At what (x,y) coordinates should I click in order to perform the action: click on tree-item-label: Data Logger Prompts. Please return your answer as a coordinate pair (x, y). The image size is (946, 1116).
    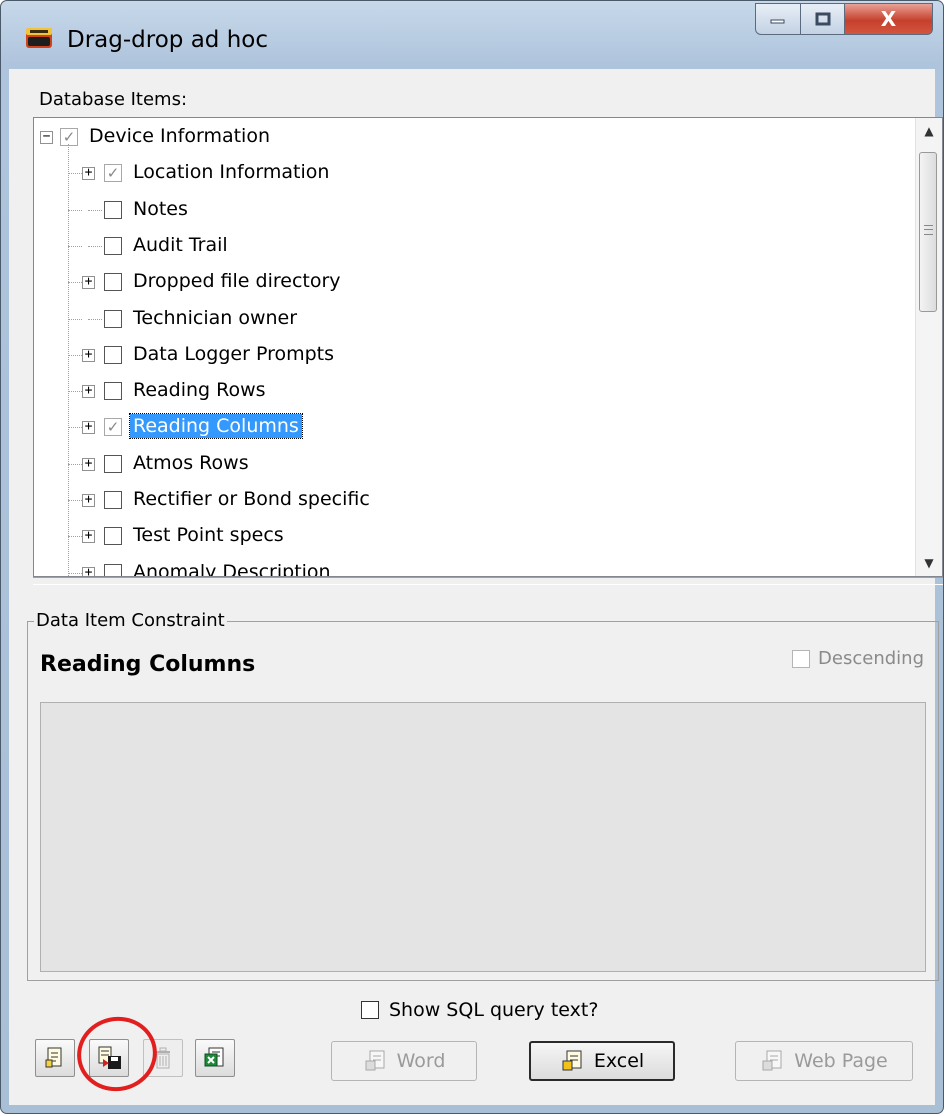
    Looking at the image, I should click on (233, 354).